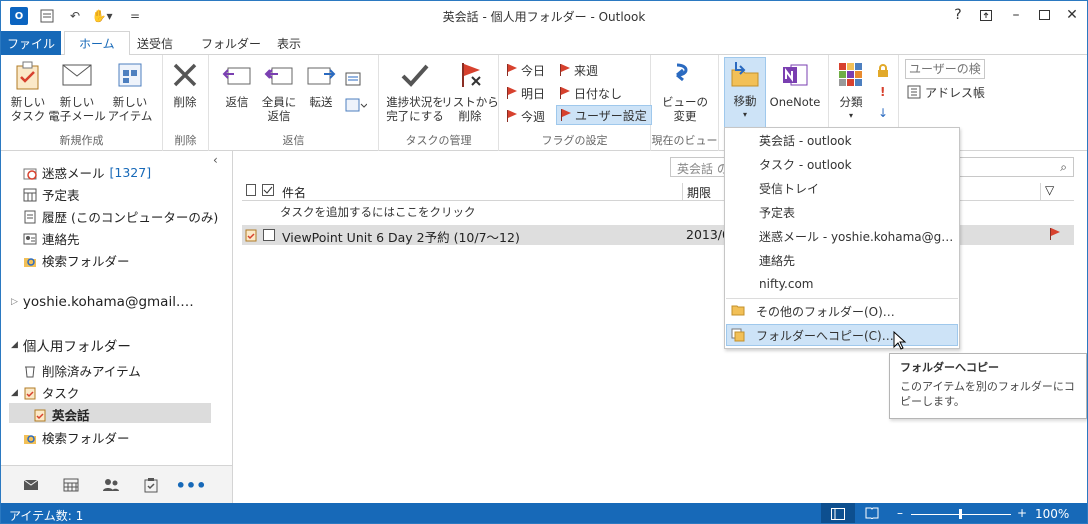 The height and width of the screenshot is (524, 1088). I want to click on close-button: ✕, so click(1072, 15).